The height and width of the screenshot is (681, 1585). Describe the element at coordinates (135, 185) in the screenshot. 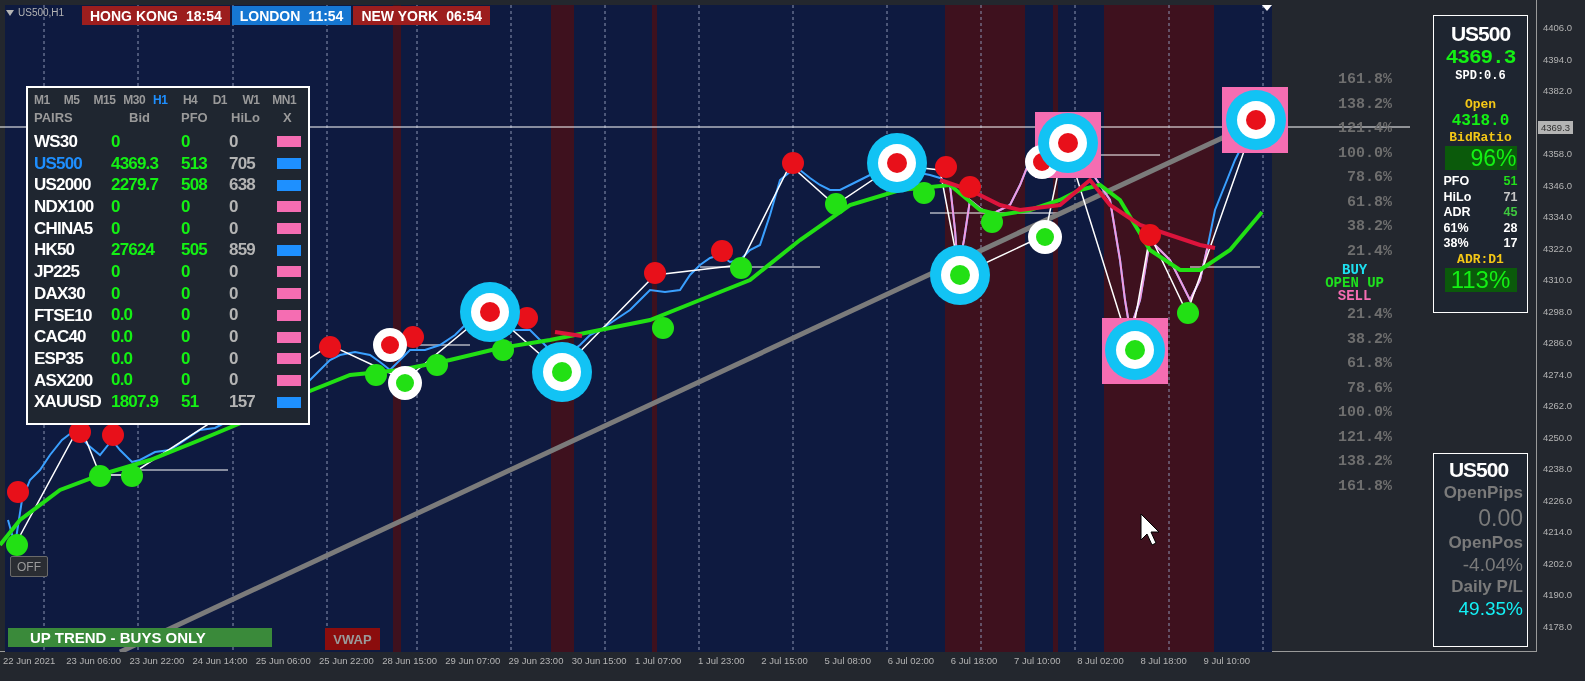

I see `table-cell-text: 2279.7` at that location.